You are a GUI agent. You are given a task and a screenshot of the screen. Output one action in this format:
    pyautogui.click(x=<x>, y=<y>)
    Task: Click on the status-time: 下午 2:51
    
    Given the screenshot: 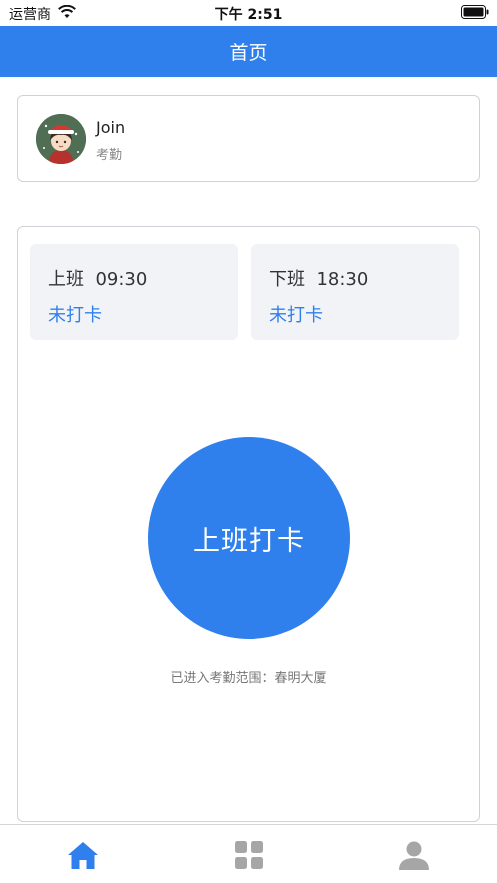 What is the action you would take?
    pyautogui.click(x=248, y=15)
    